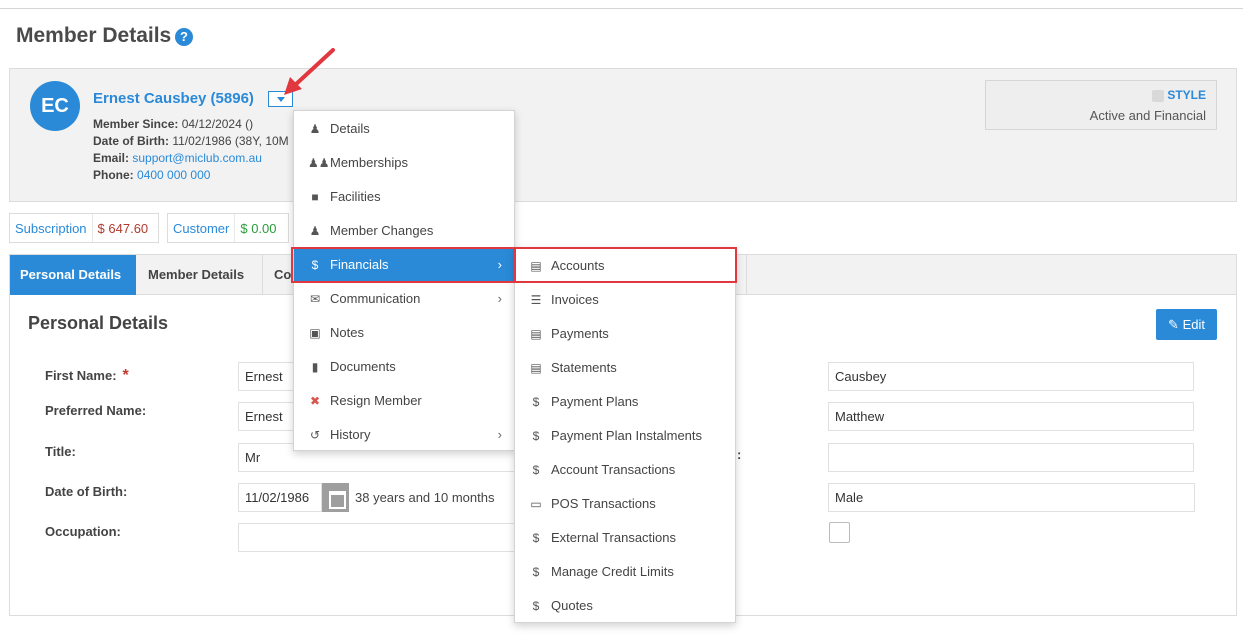  I want to click on menu-item-member-changes: ♟ Member Changes, so click(404, 231).